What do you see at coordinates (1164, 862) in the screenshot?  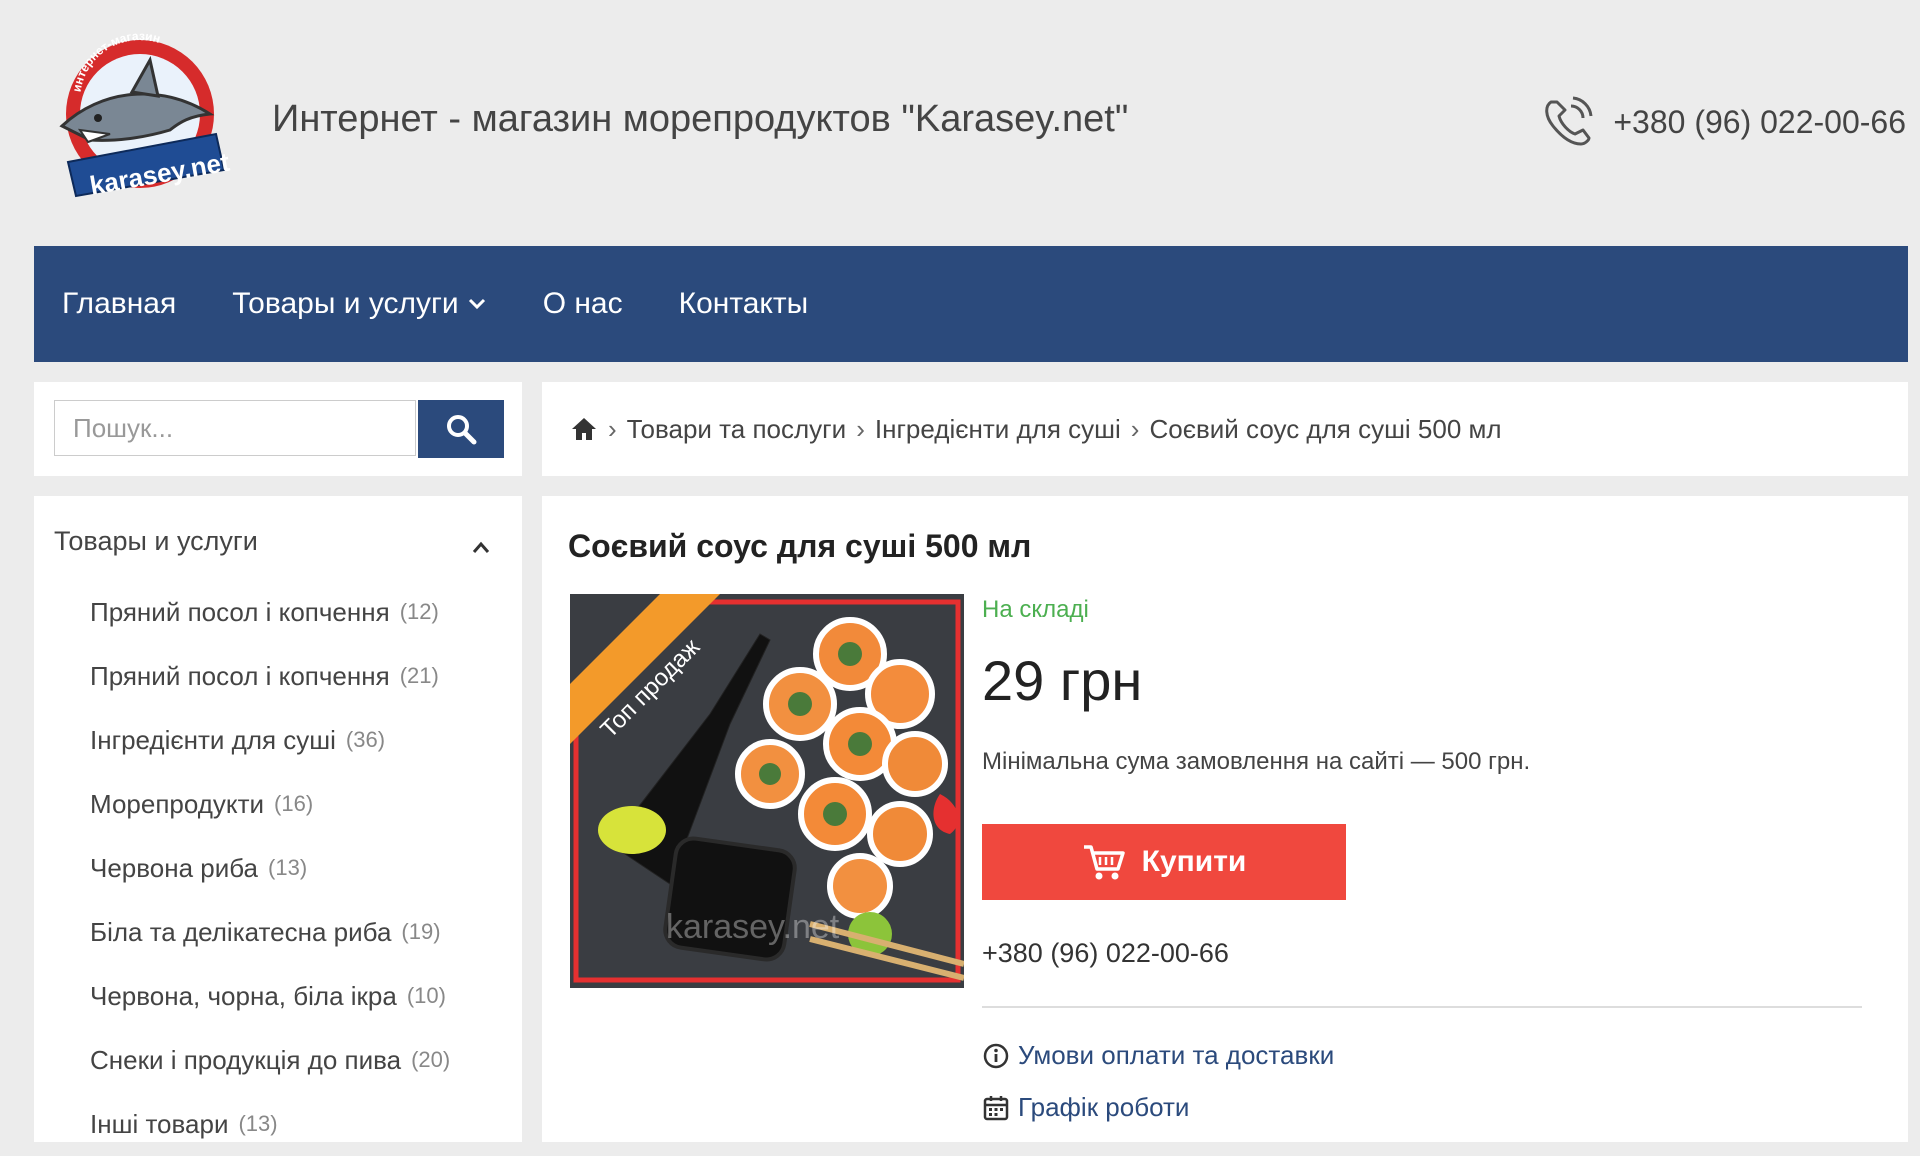 I see `buy-button: Купити` at bounding box center [1164, 862].